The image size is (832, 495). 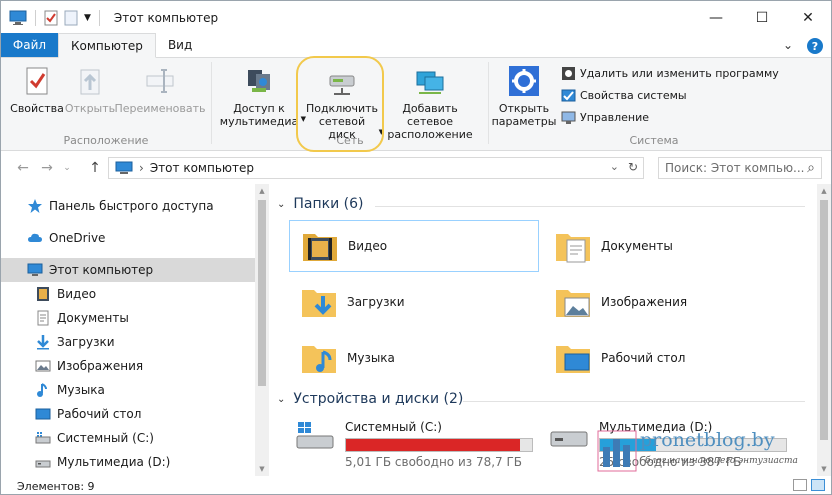 What do you see at coordinates (262, 191) in the screenshot?
I see `nav-scroll-up-icon: ▲` at bounding box center [262, 191].